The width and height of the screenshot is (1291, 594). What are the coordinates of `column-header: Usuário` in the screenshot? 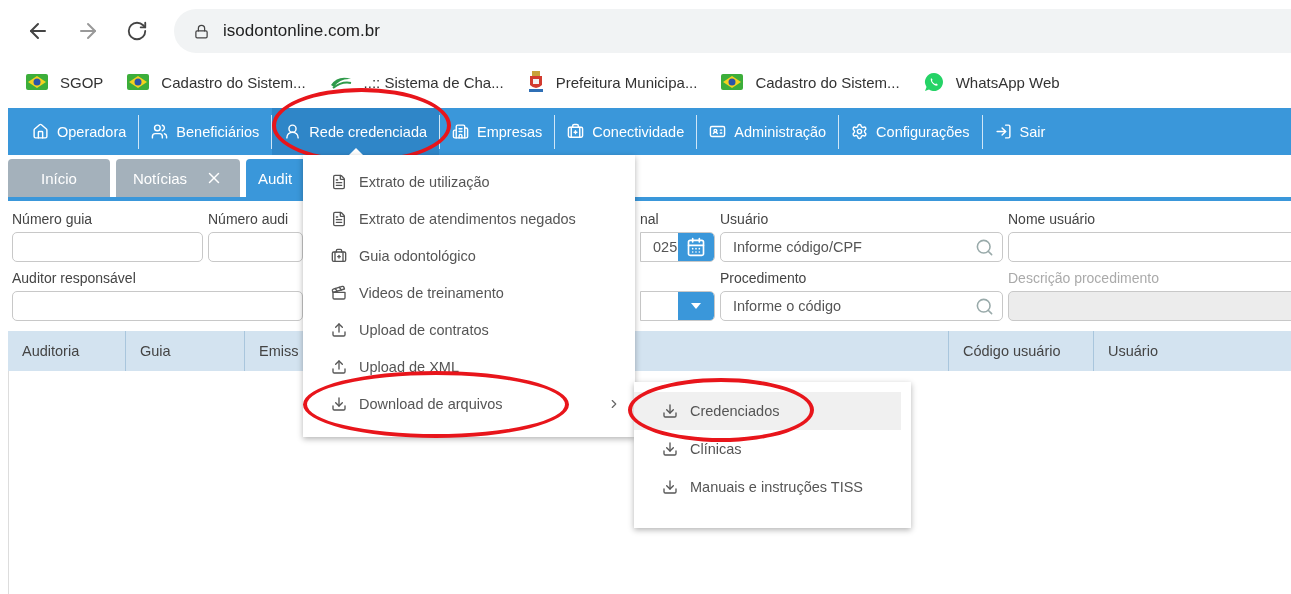 It's located at (1192, 351).